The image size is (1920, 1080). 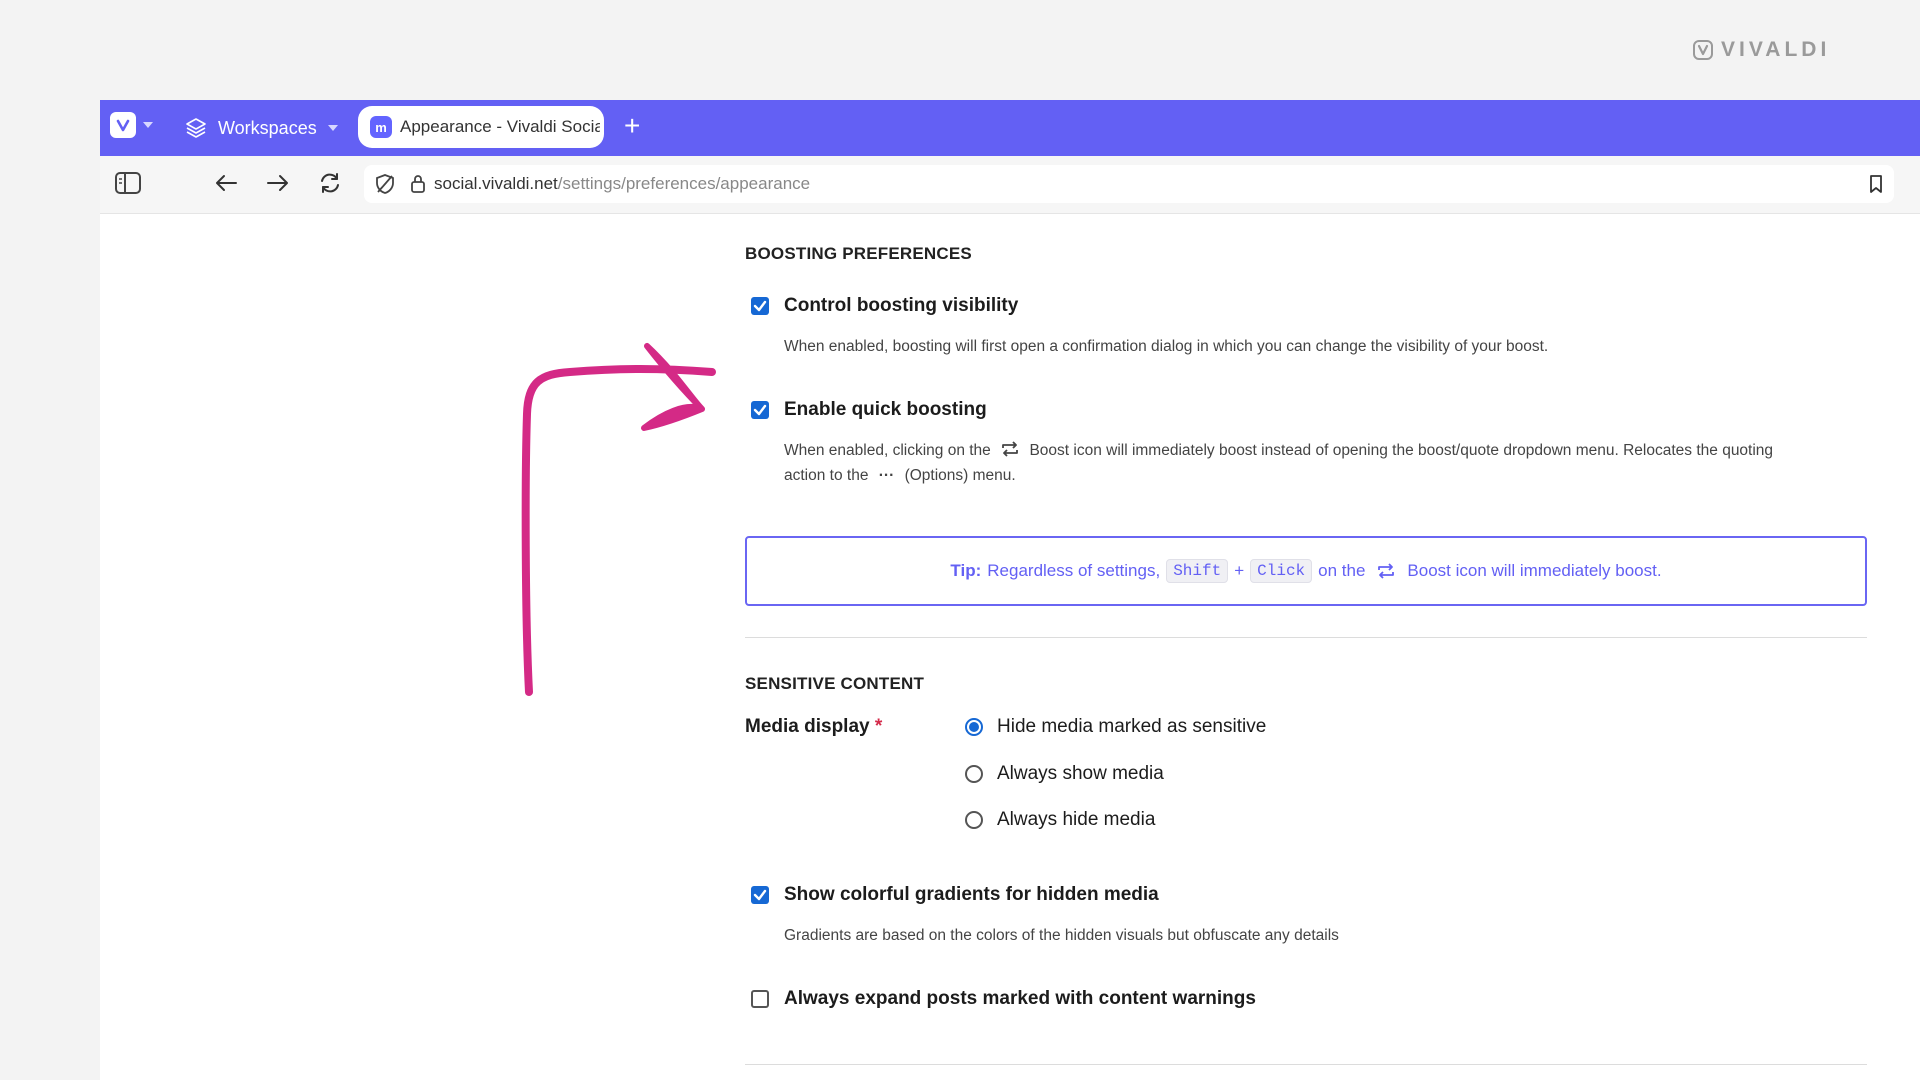 I want to click on vivaldi-v-icon, so click(x=123, y=125).